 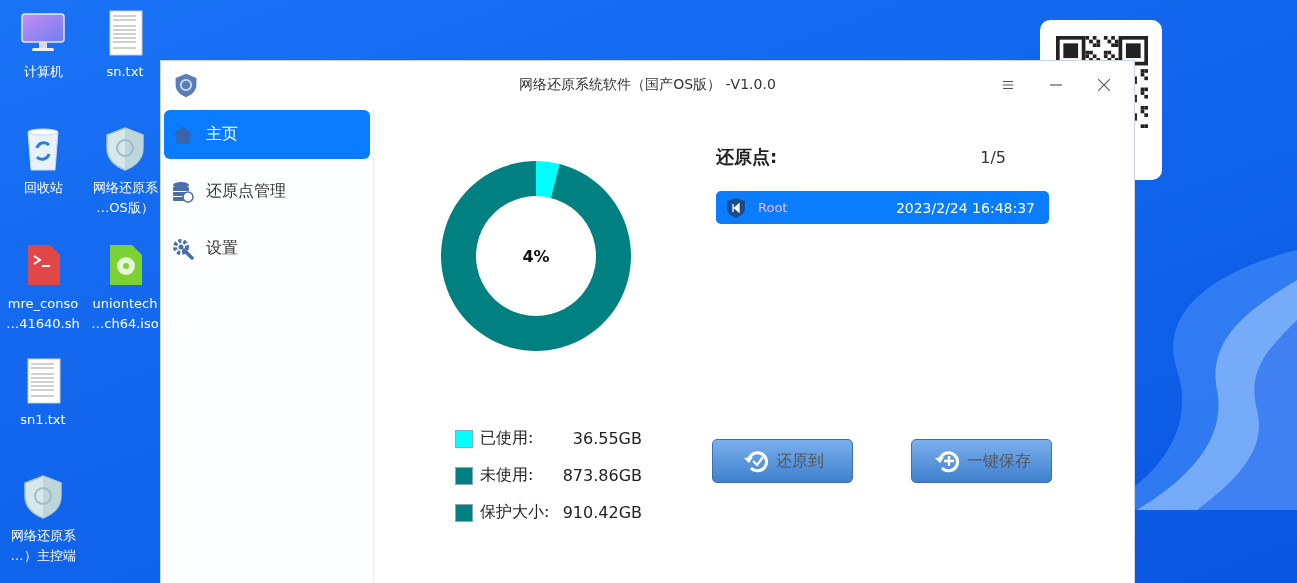 I want to click on legend-value: 873.86GB, so click(x=601, y=475).